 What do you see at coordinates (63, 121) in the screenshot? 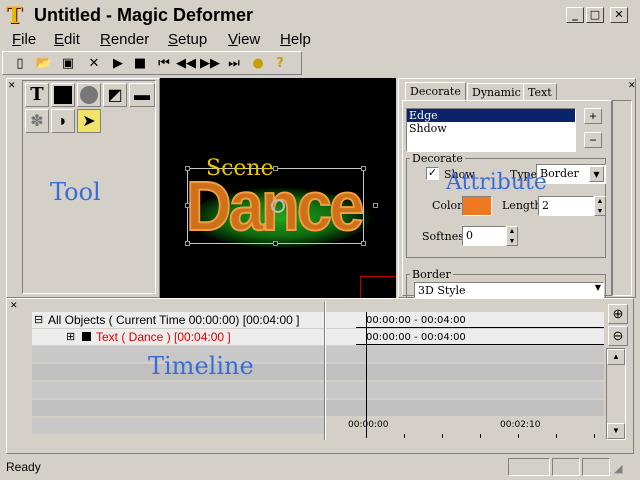
I see `gradient-tool-icon: ◗` at bounding box center [63, 121].